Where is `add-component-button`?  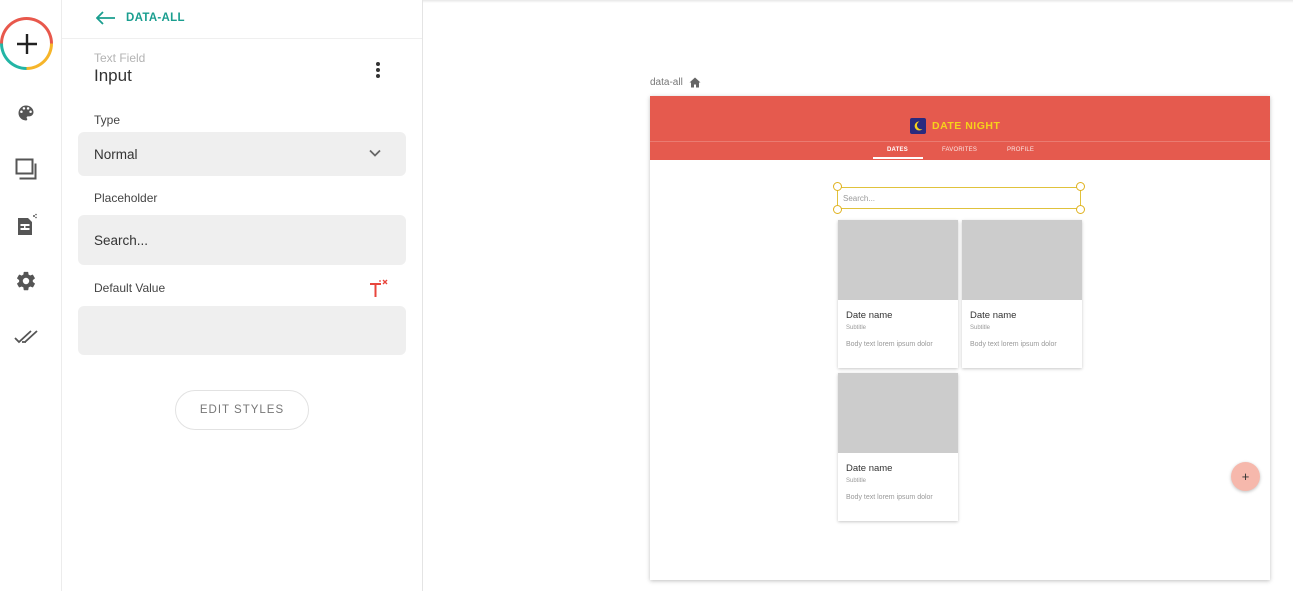 add-component-button is located at coordinates (26, 43).